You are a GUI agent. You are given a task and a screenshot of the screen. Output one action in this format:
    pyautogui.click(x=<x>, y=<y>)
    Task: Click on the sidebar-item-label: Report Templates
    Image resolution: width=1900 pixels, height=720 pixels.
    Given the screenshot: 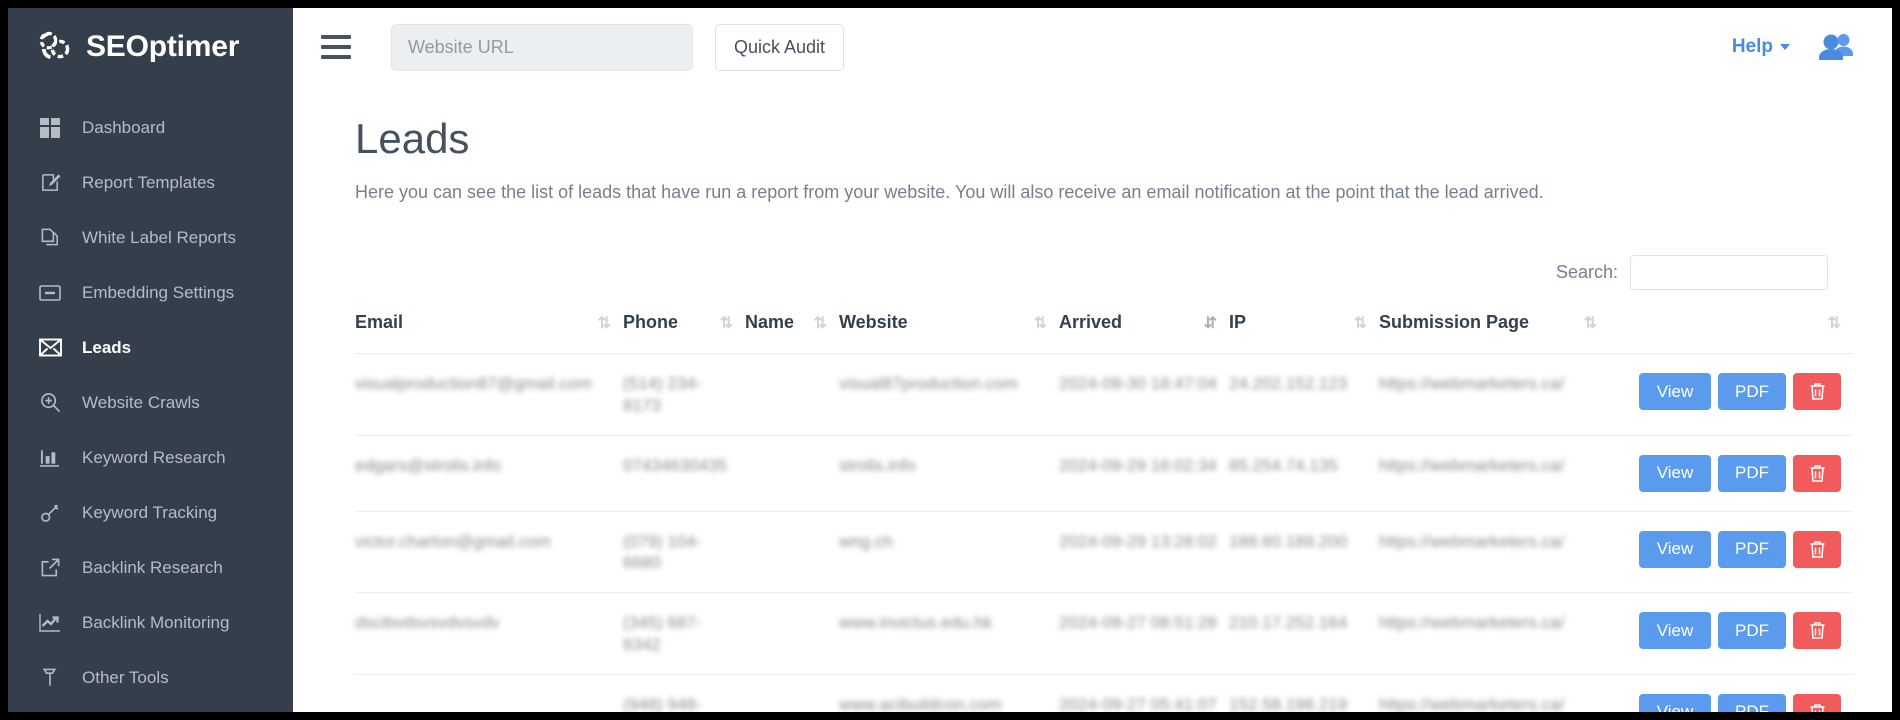 What is the action you would take?
    pyautogui.click(x=148, y=182)
    